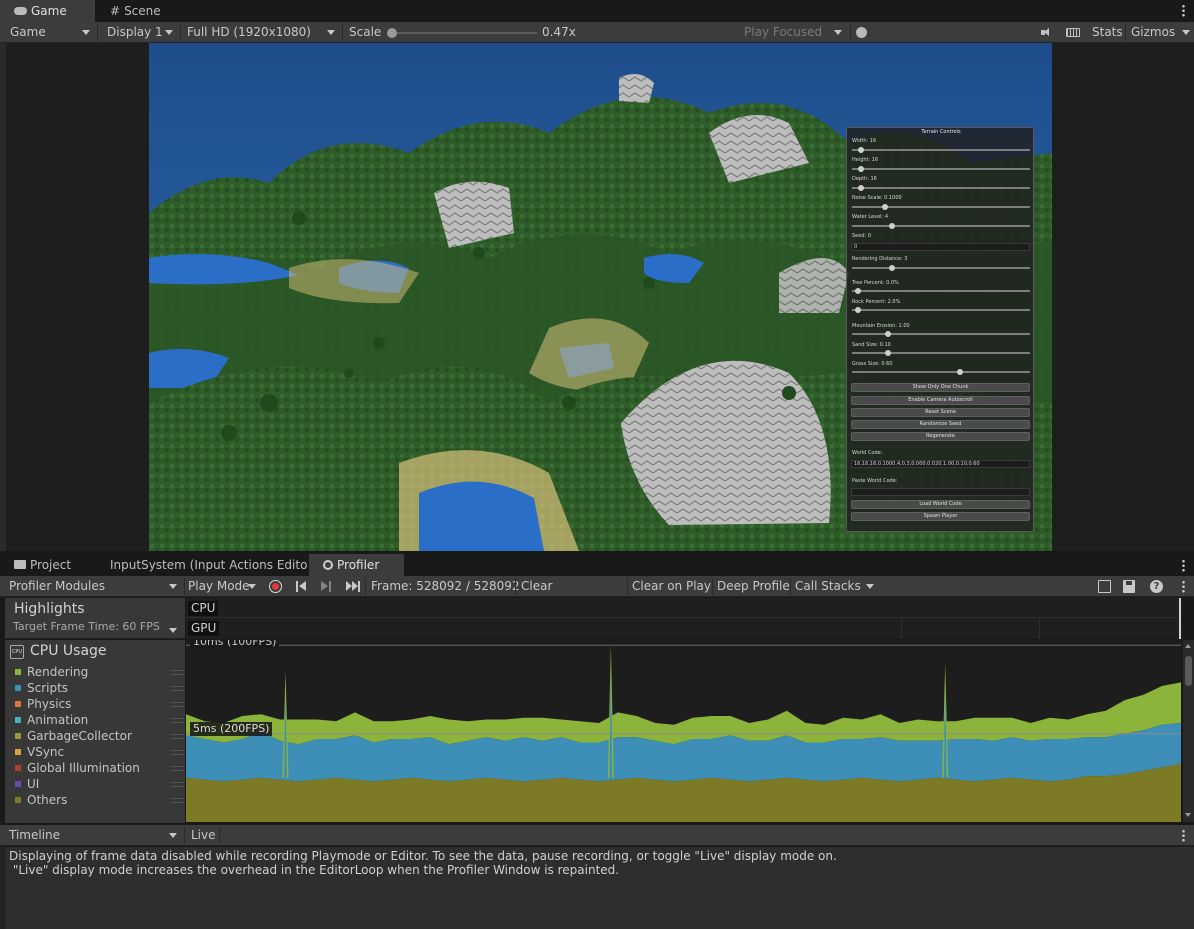  Describe the element at coordinates (262, 32) in the screenshot. I see `resolution-dropdown: Full HD (1920x1080)` at that location.